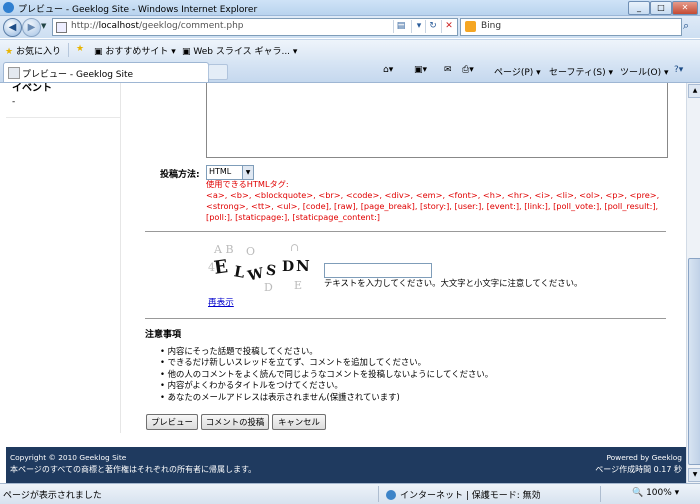  I want to click on address-url: http://localhost/geeklog/comment.php, so click(157, 26).